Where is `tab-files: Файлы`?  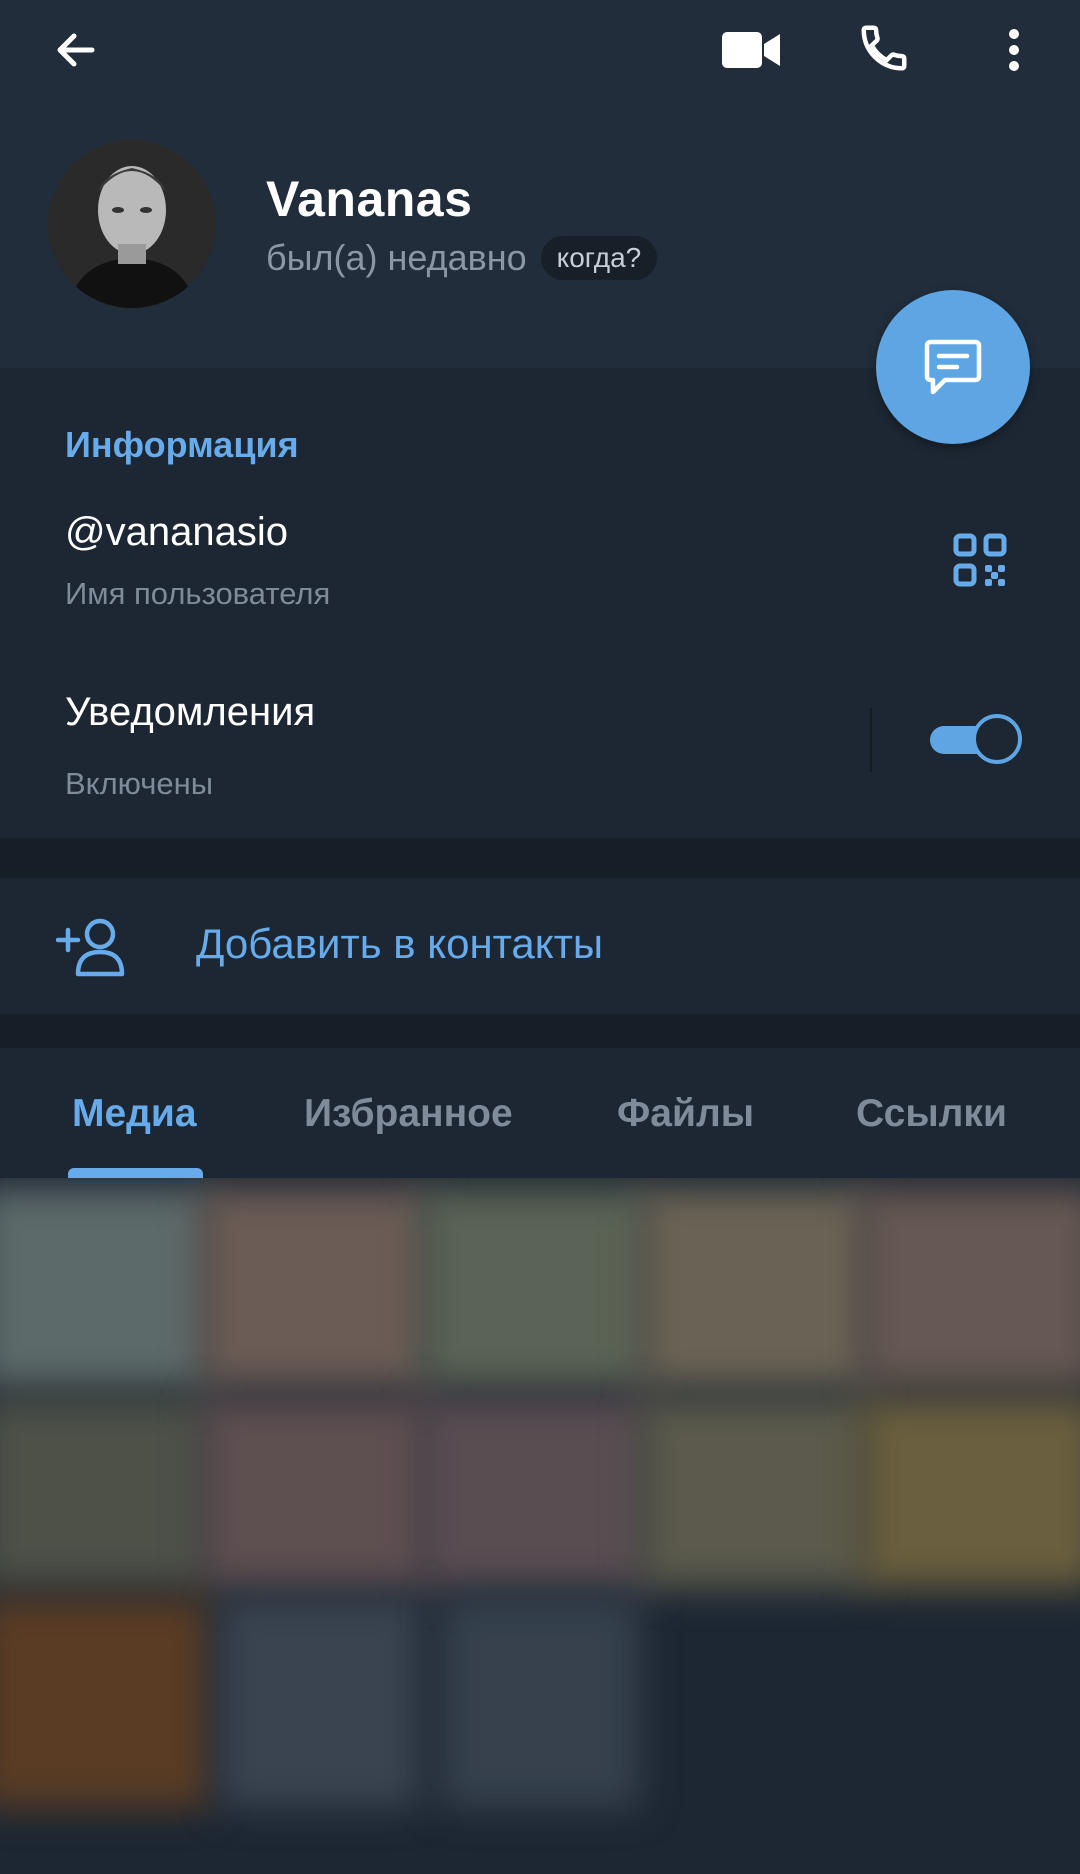 tab-files: Файлы is located at coordinates (685, 1114).